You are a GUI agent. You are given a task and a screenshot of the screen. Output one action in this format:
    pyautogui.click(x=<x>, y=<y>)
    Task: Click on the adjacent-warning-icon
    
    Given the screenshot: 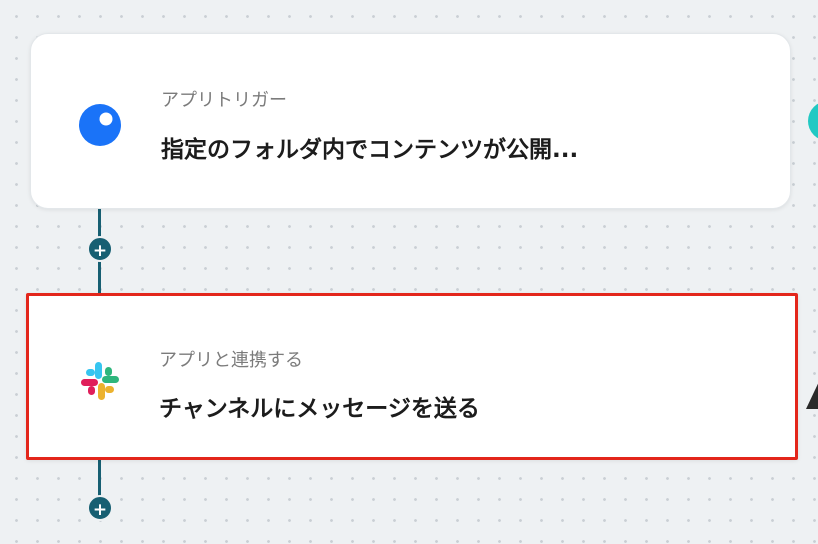 What is the action you would take?
    pyautogui.click(x=812, y=390)
    